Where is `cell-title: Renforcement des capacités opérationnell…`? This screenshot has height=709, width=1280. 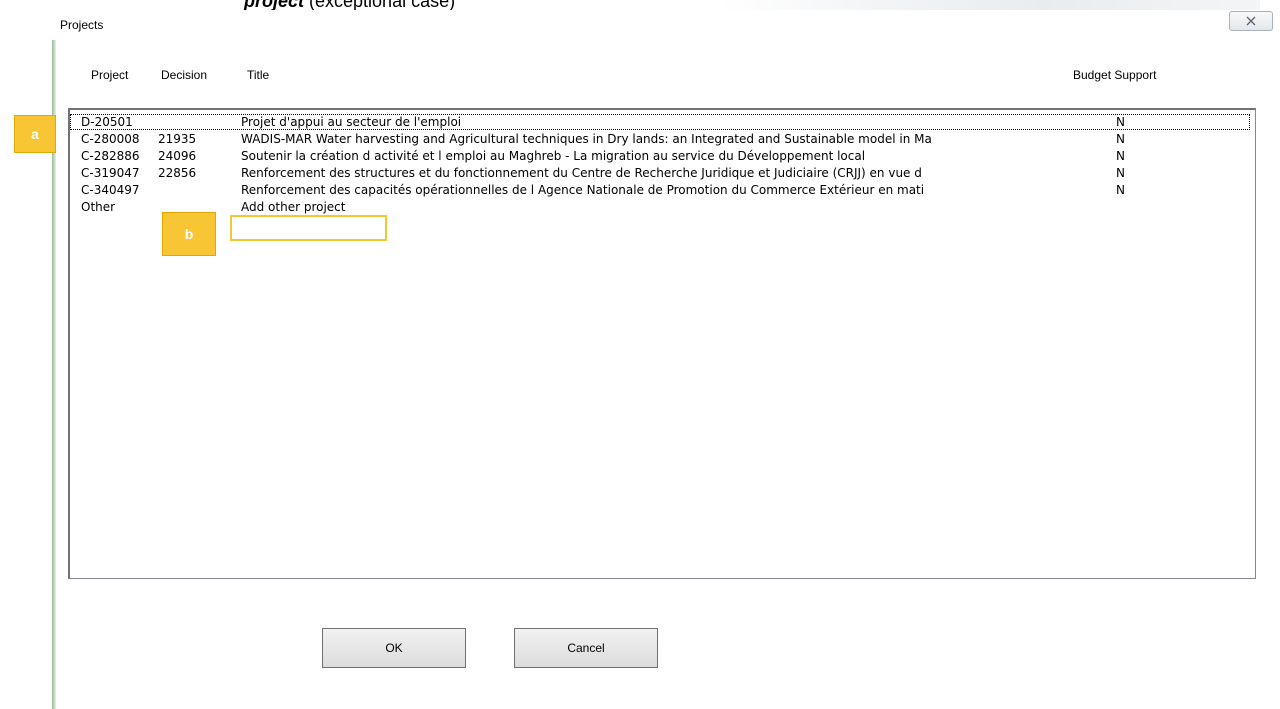
cell-title: Renforcement des capacités opérationnell… is located at coordinates (583, 190).